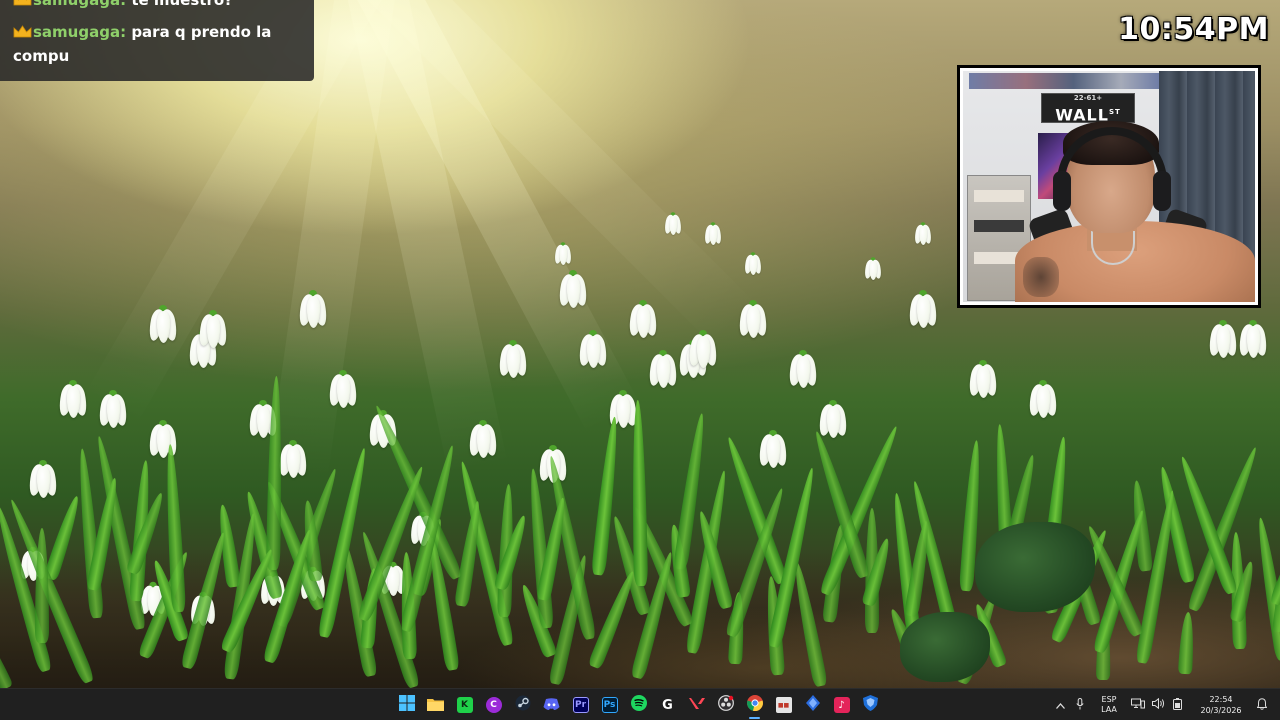  What do you see at coordinates (580, 704) in the screenshot?
I see `taskbar-premiere: Pr` at bounding box center [580, 704].